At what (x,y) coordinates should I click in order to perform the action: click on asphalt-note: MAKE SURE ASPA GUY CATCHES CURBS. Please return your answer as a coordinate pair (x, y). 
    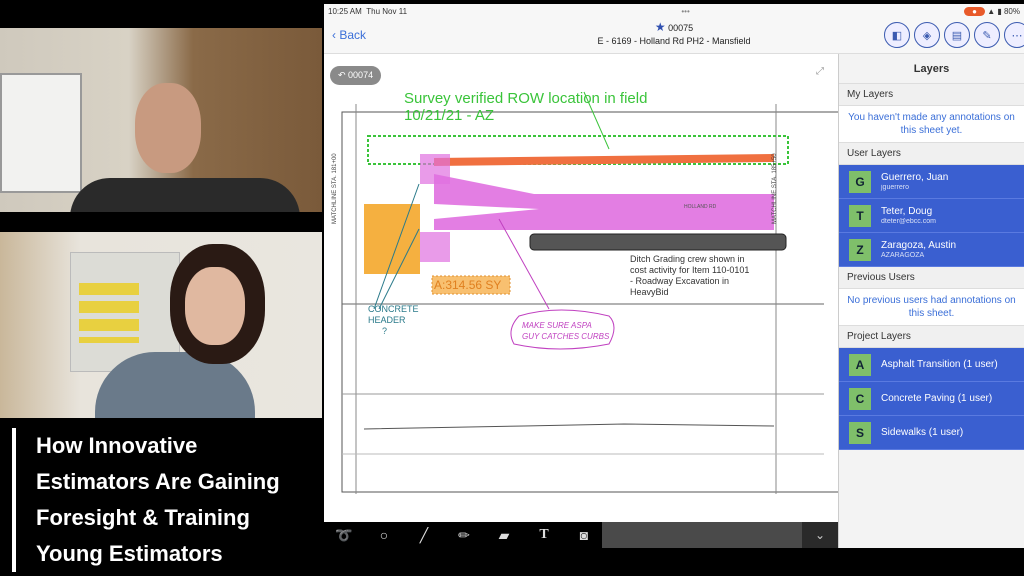
    Looking at the image, I should click on (565, 331).